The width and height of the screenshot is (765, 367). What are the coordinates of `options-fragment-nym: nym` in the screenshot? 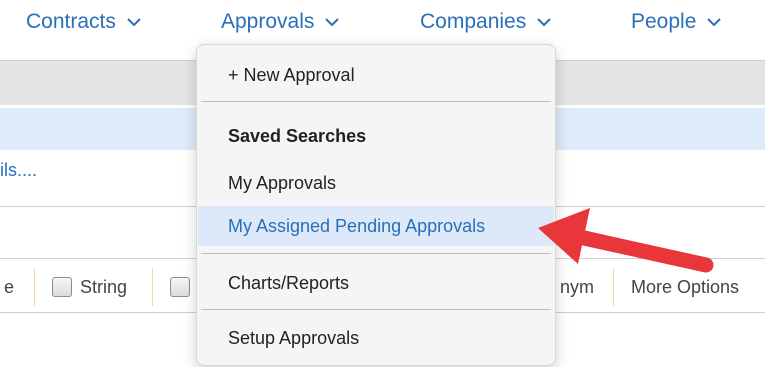 It's located at (577, 287).